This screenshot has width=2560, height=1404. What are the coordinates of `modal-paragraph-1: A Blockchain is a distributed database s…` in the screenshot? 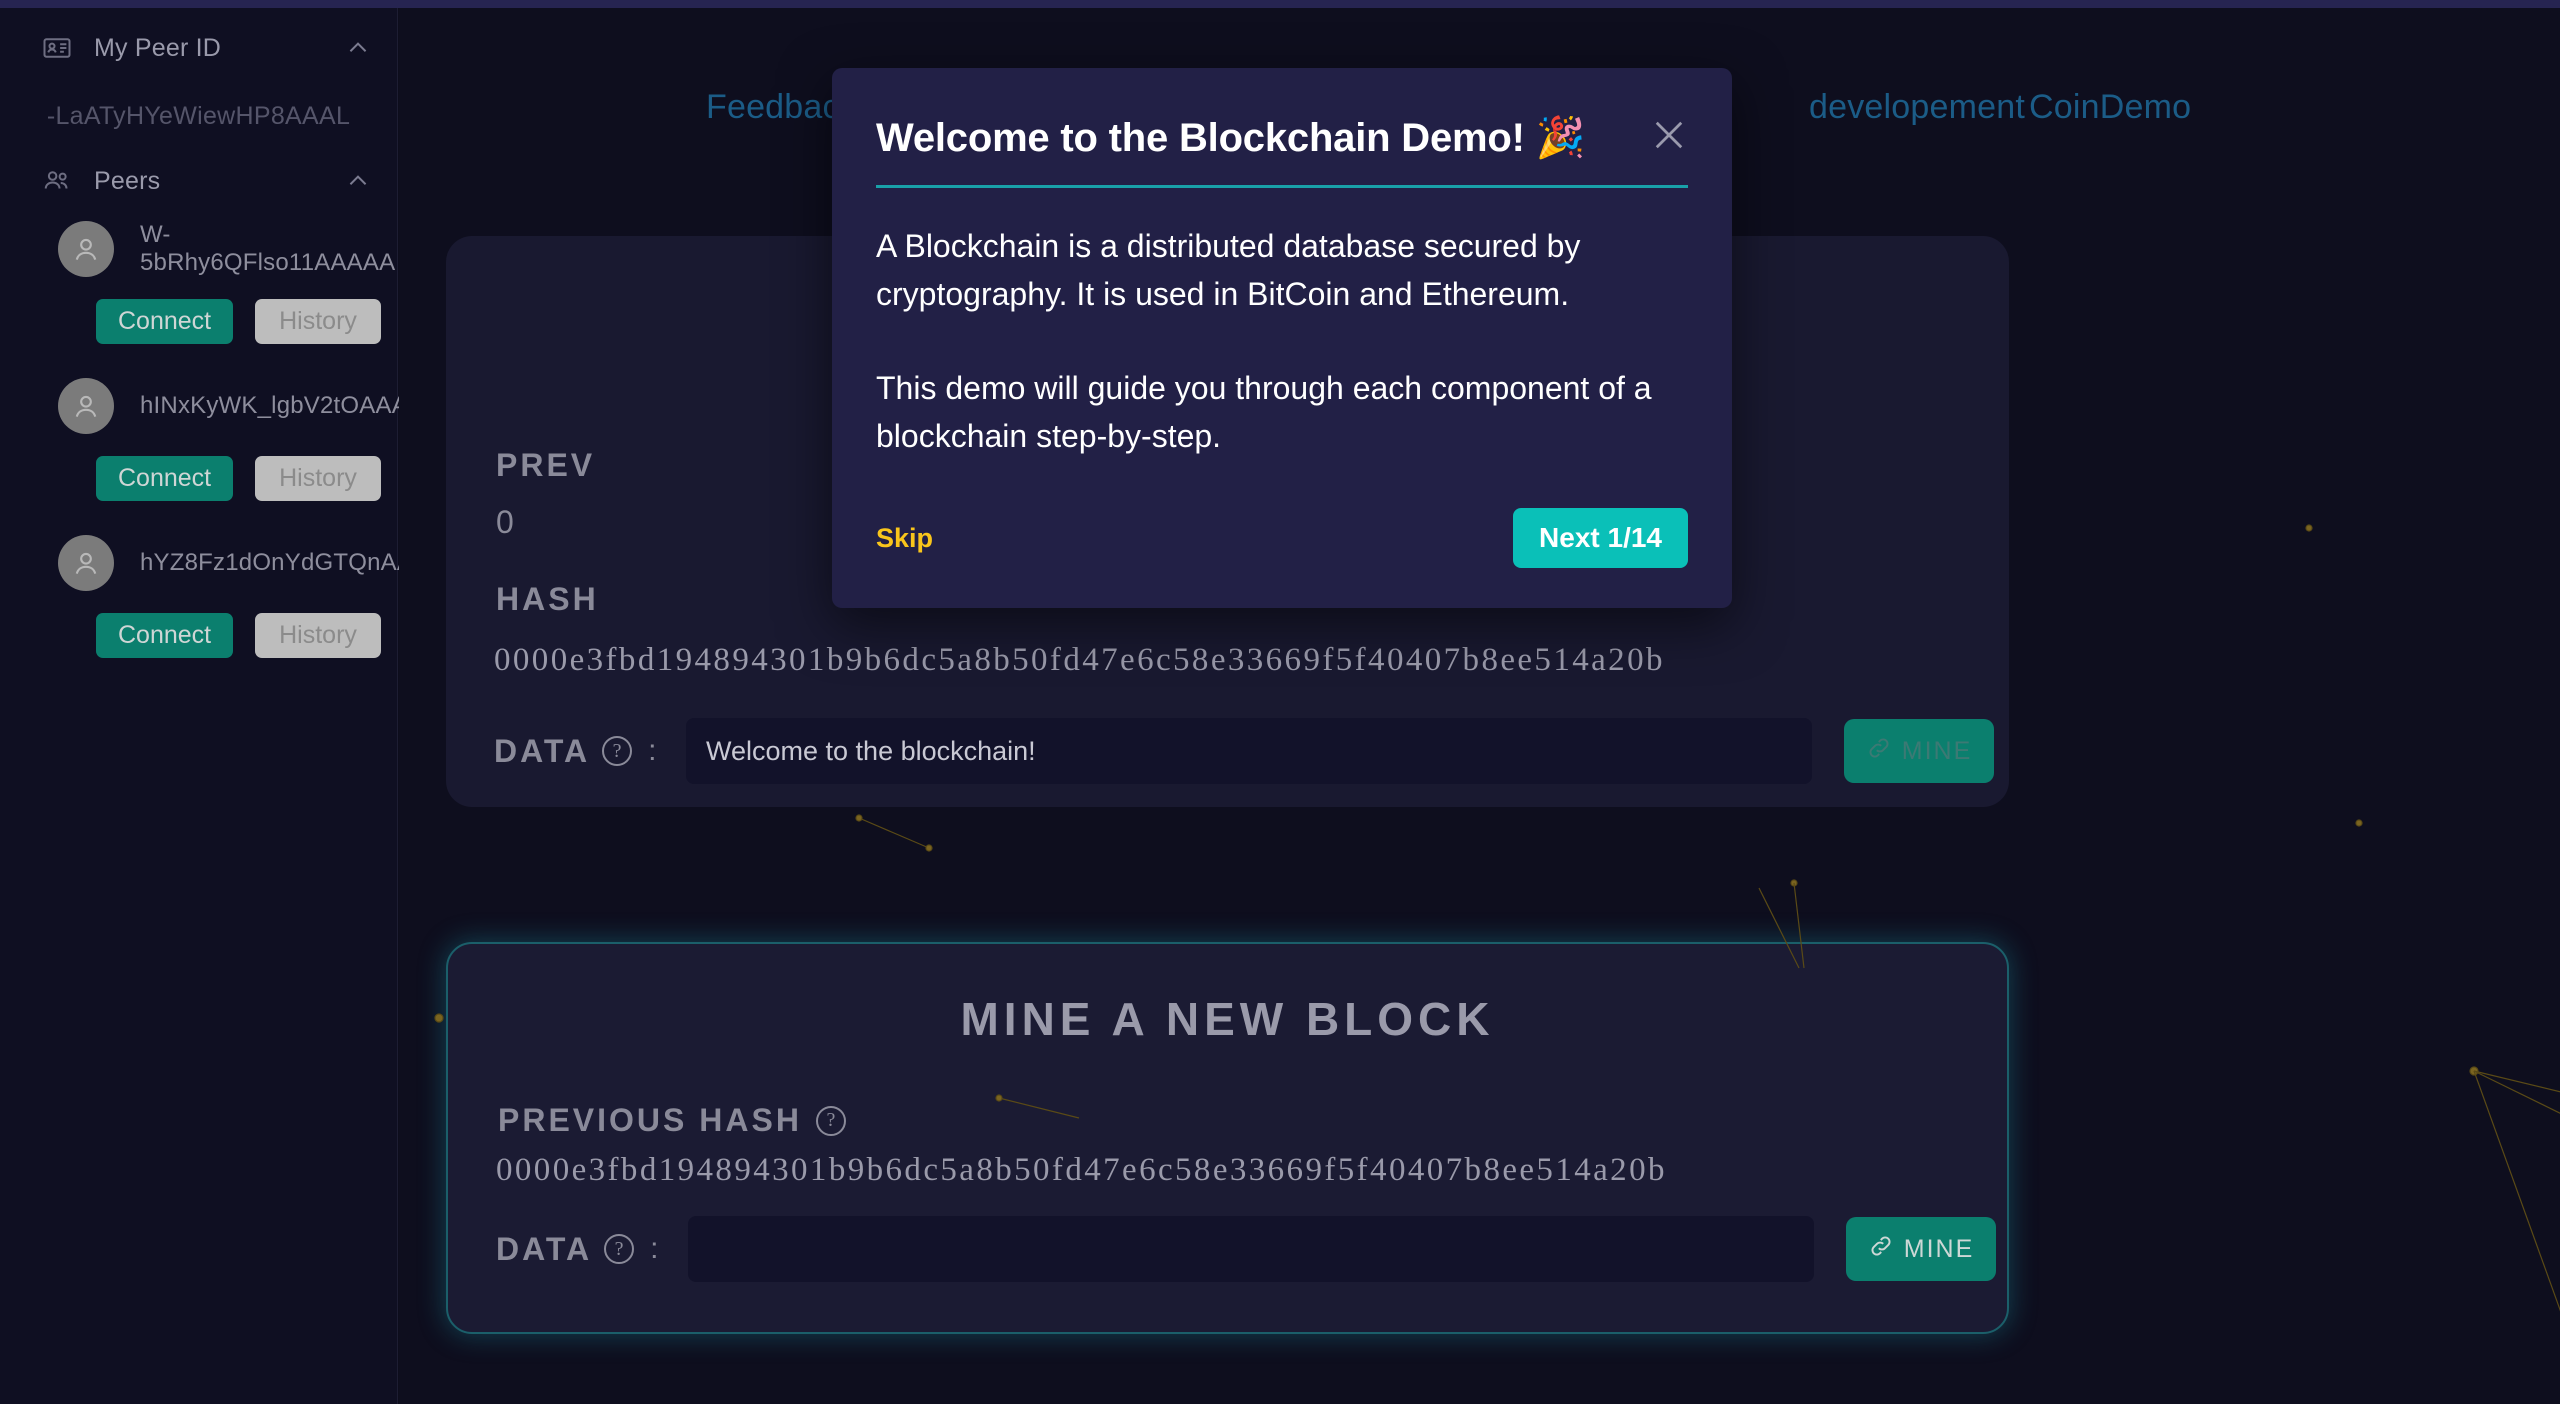 It's located at (1228, 270).